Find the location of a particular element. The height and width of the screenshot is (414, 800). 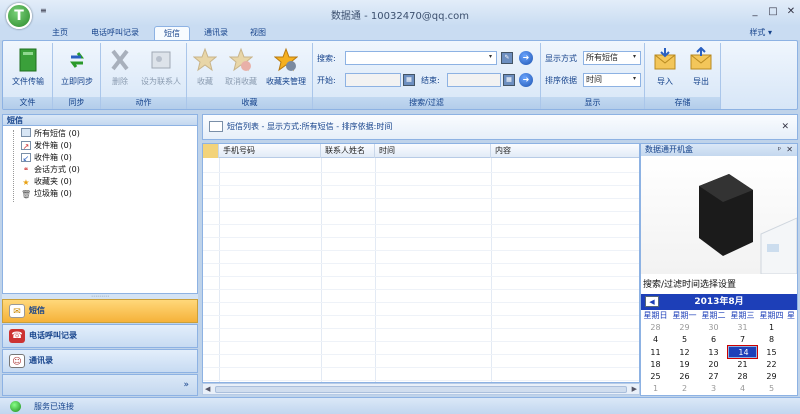

search-dropdown-icon: ▾ is located at coordinates (490, 56).